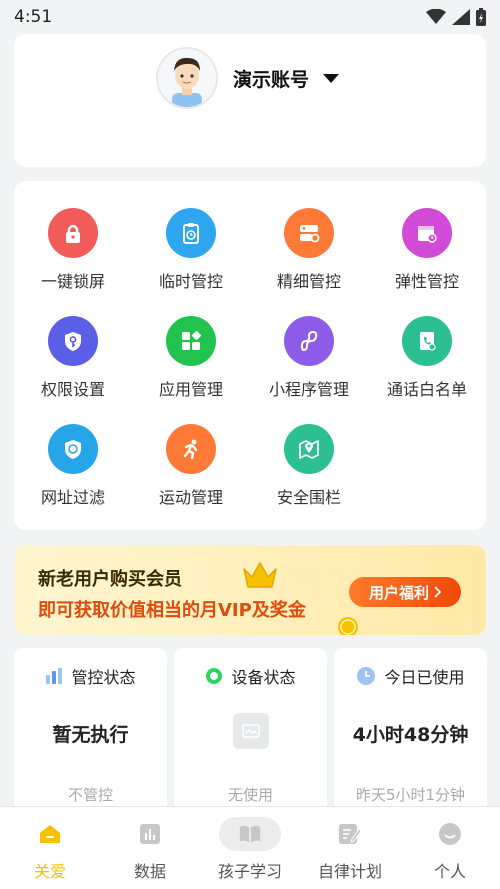 This screenshot has height=889, width=500. Describe the element at coordinates (73, 341) in the screenshot. I see `shield-key-icon` at that location.